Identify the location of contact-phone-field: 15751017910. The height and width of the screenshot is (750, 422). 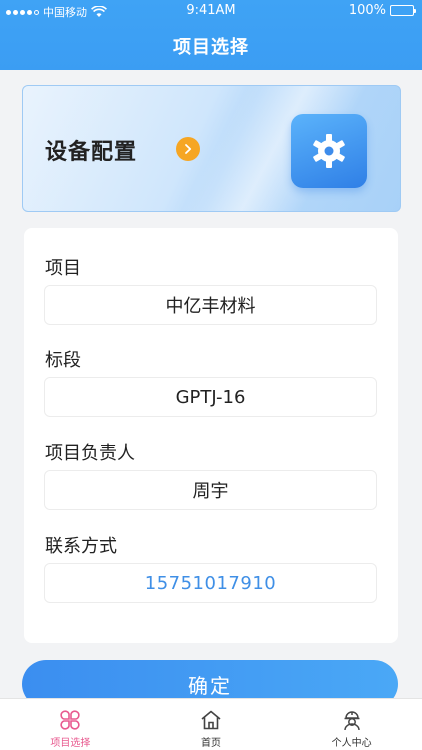
(210, 583).